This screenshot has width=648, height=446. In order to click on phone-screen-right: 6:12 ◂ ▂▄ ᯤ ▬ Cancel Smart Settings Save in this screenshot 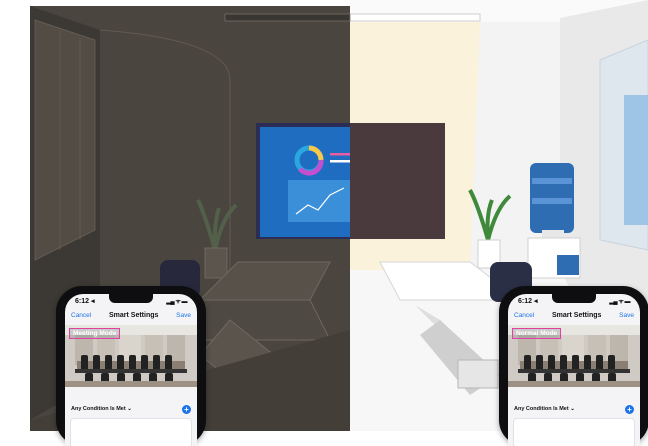, I will do `click(574, 370)`.